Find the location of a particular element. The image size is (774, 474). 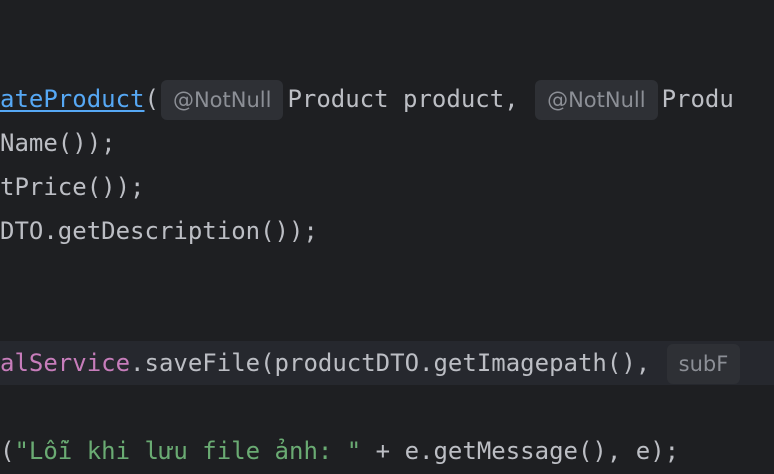

method-name-link: ateProduct is located at coordinates (72, 99).